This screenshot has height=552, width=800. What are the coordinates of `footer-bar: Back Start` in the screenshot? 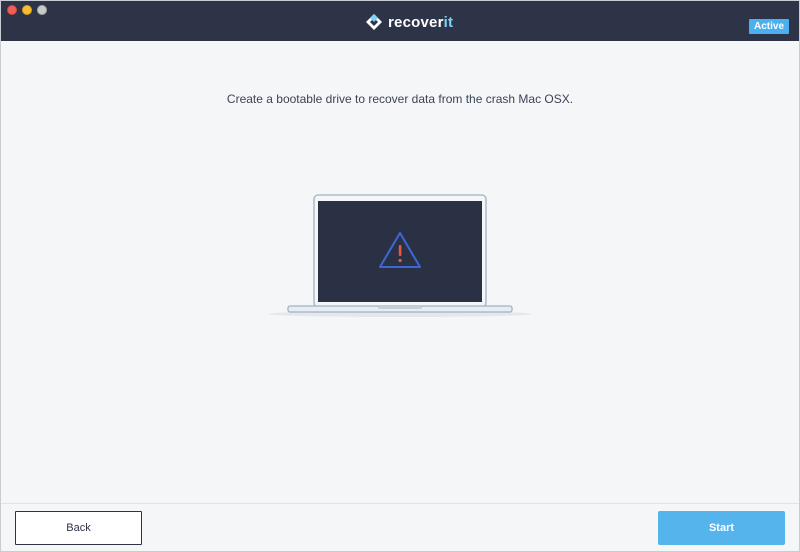 It's located at (400, 527).